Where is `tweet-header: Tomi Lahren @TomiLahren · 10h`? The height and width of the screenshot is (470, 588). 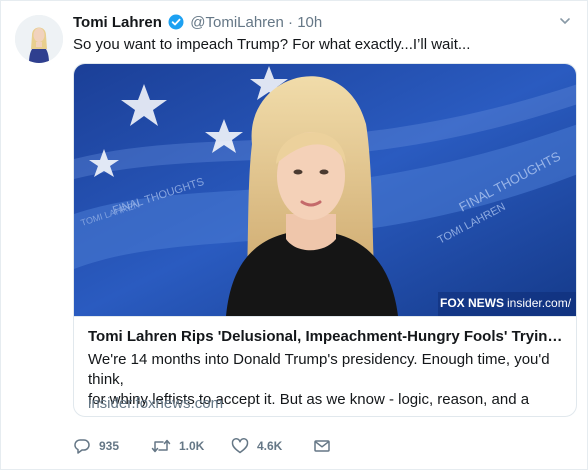
tweet-header: Tomi Lahren @TomiLahren · 10h is located at coordinates (197, 23).